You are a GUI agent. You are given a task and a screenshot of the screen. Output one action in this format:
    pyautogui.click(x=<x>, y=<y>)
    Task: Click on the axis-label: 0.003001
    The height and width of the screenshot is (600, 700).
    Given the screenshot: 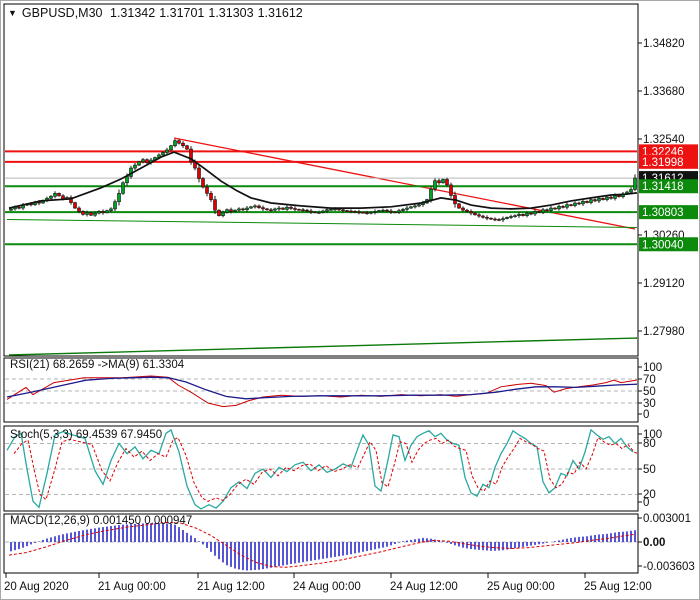 What is the action you would take?
    pyautogui.click(x=667, y=519)
    